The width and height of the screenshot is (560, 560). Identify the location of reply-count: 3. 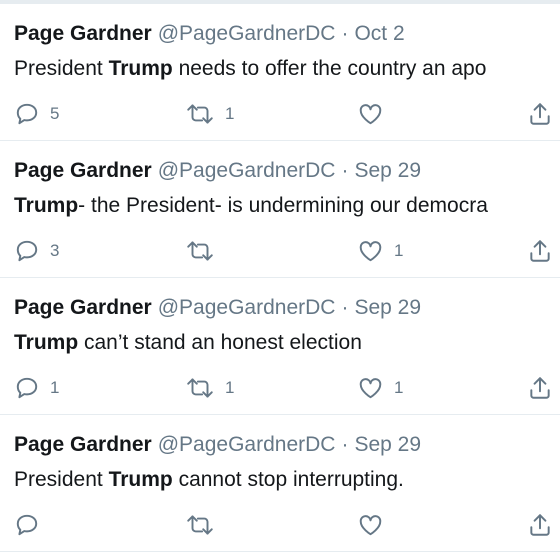
(55, 250).